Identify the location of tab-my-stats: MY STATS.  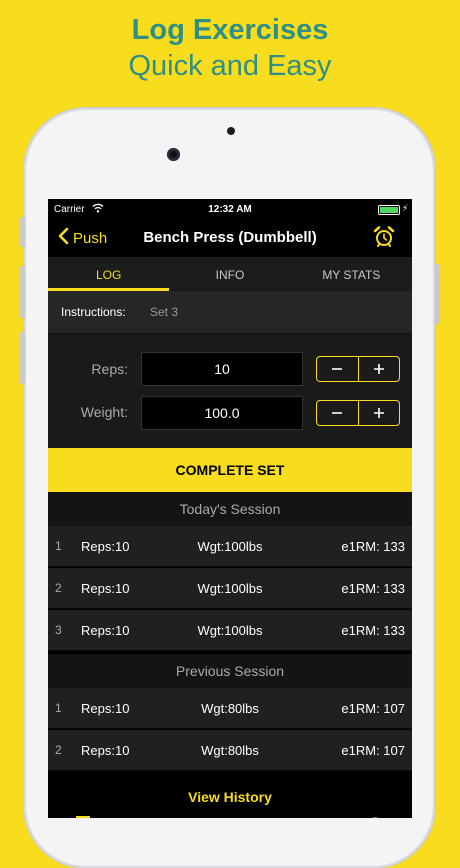
(351, 274).